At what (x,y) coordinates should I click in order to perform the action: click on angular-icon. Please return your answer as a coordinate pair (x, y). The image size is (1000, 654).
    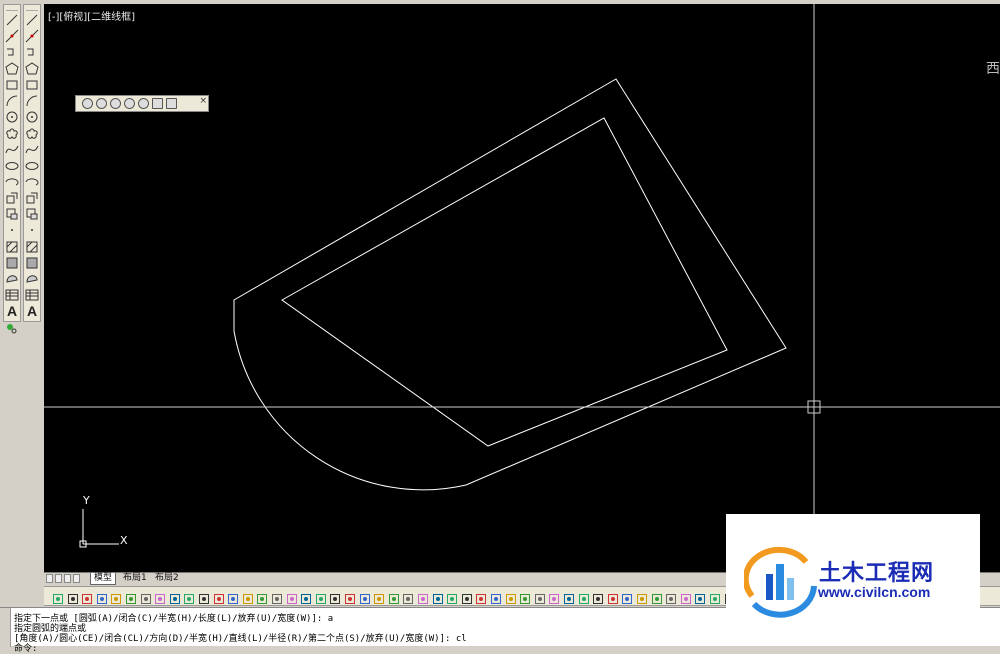
    Looking at the image, I should click on (423, 597).